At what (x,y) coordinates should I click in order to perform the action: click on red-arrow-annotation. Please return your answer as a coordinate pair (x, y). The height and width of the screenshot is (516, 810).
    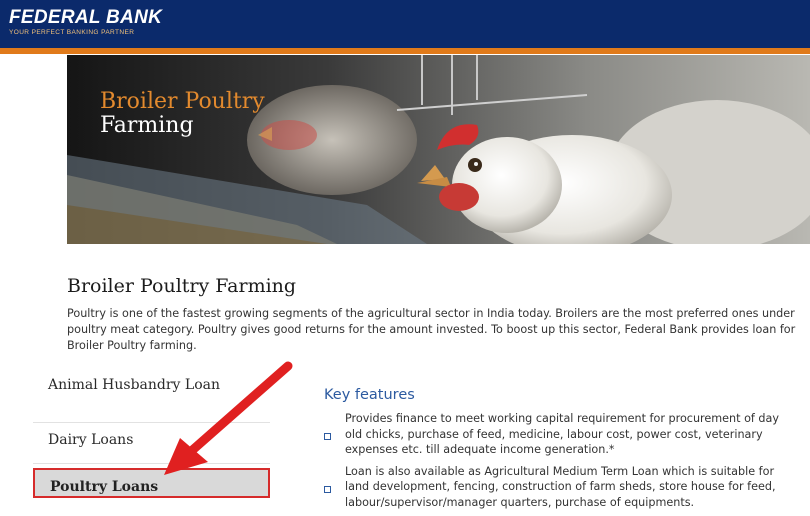
    Looking at the image, I should click on (228, 418).